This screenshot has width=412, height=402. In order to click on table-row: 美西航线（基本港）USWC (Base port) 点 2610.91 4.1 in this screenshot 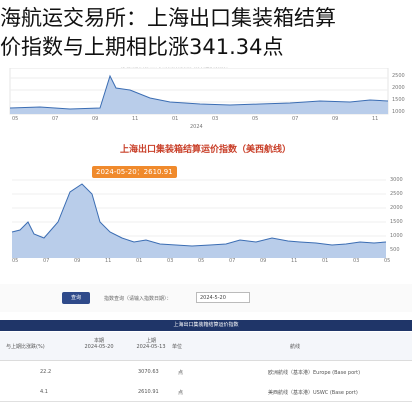, I will do `click(206, 391)`.